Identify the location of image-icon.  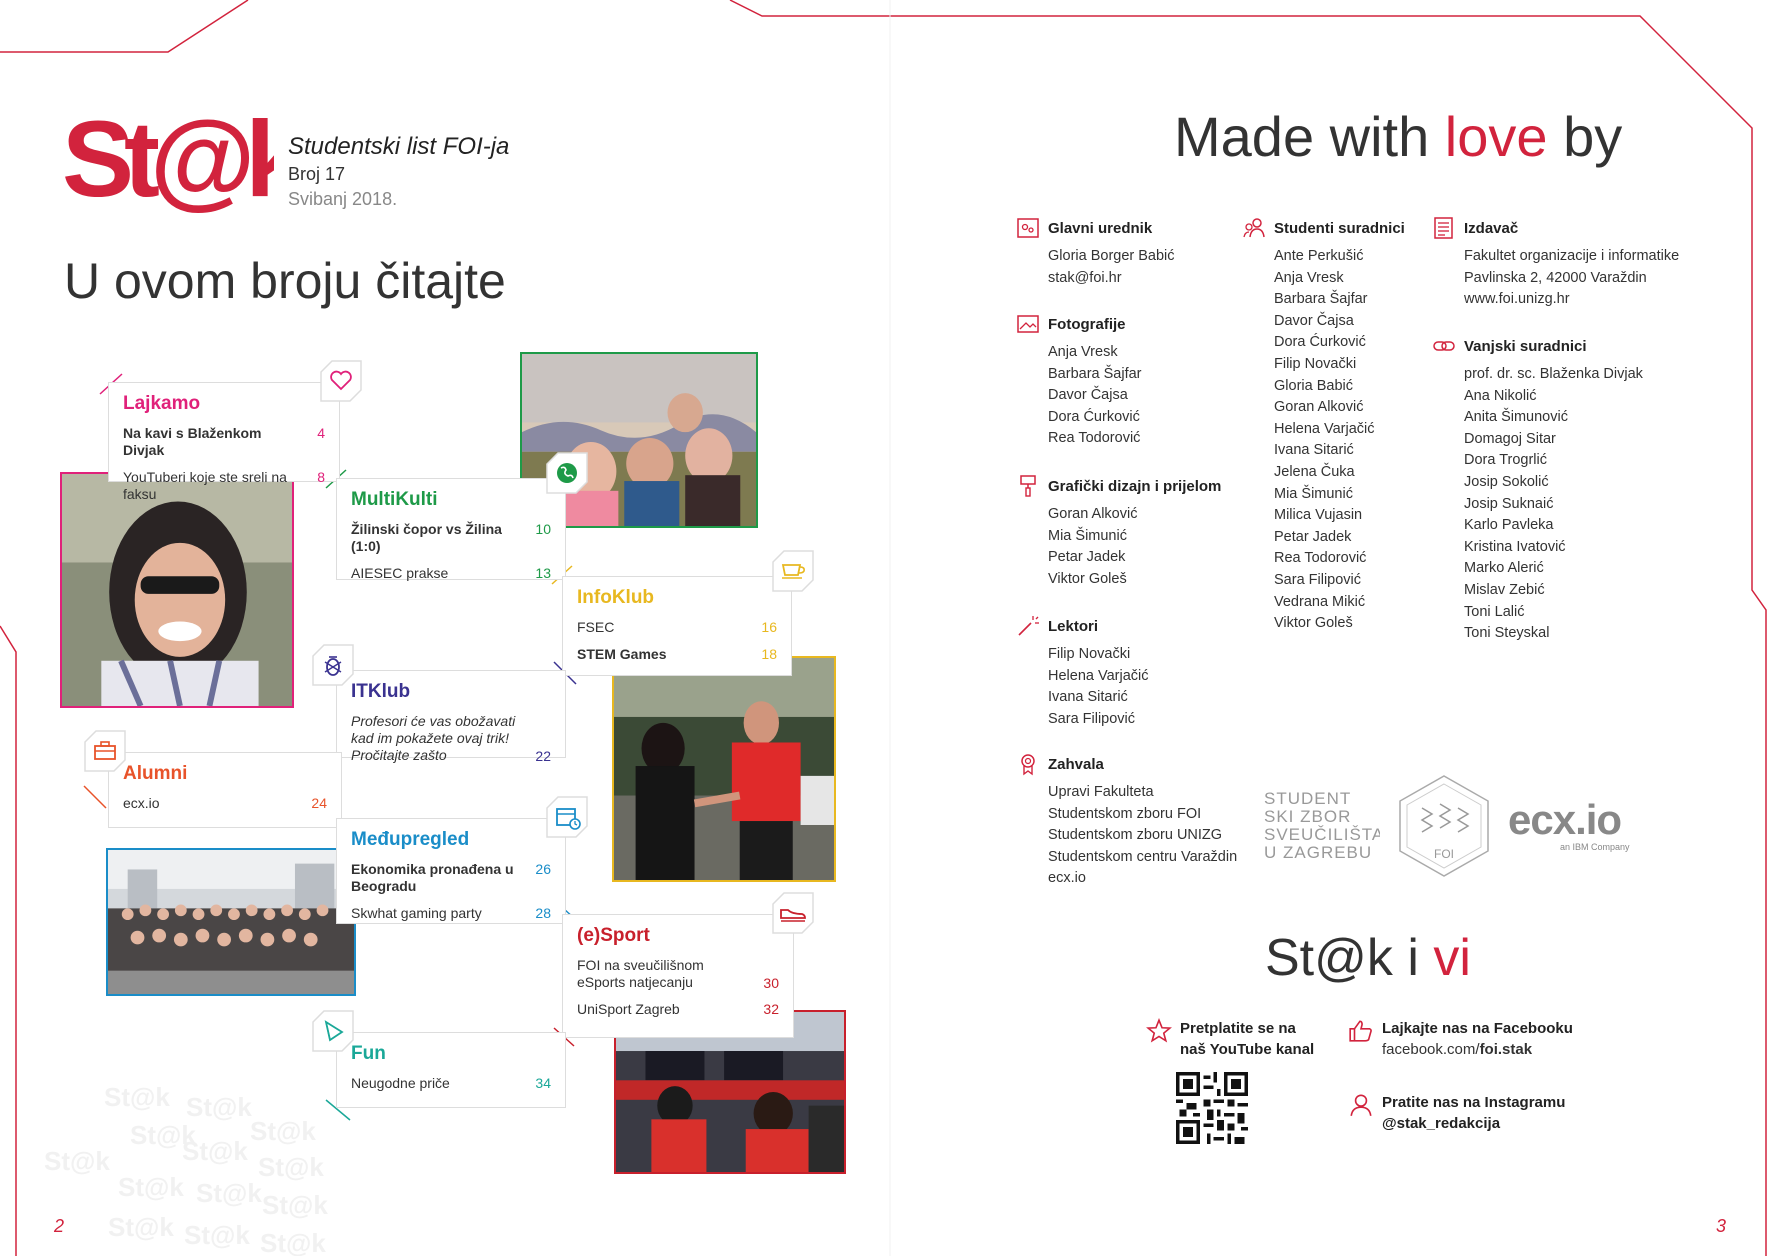
(1028, 324).